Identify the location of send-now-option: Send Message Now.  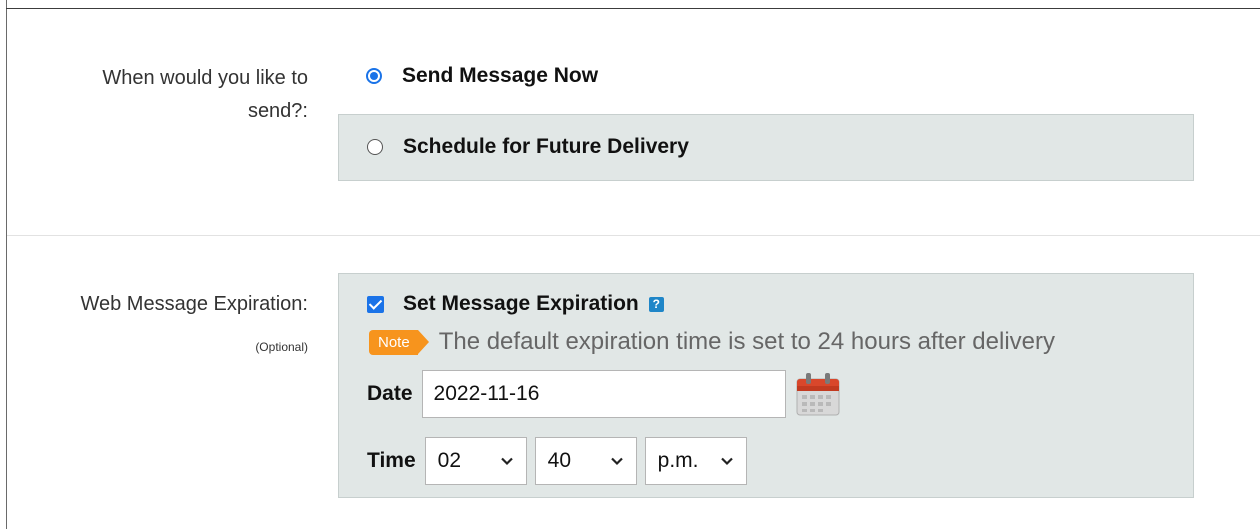
(482, 76).